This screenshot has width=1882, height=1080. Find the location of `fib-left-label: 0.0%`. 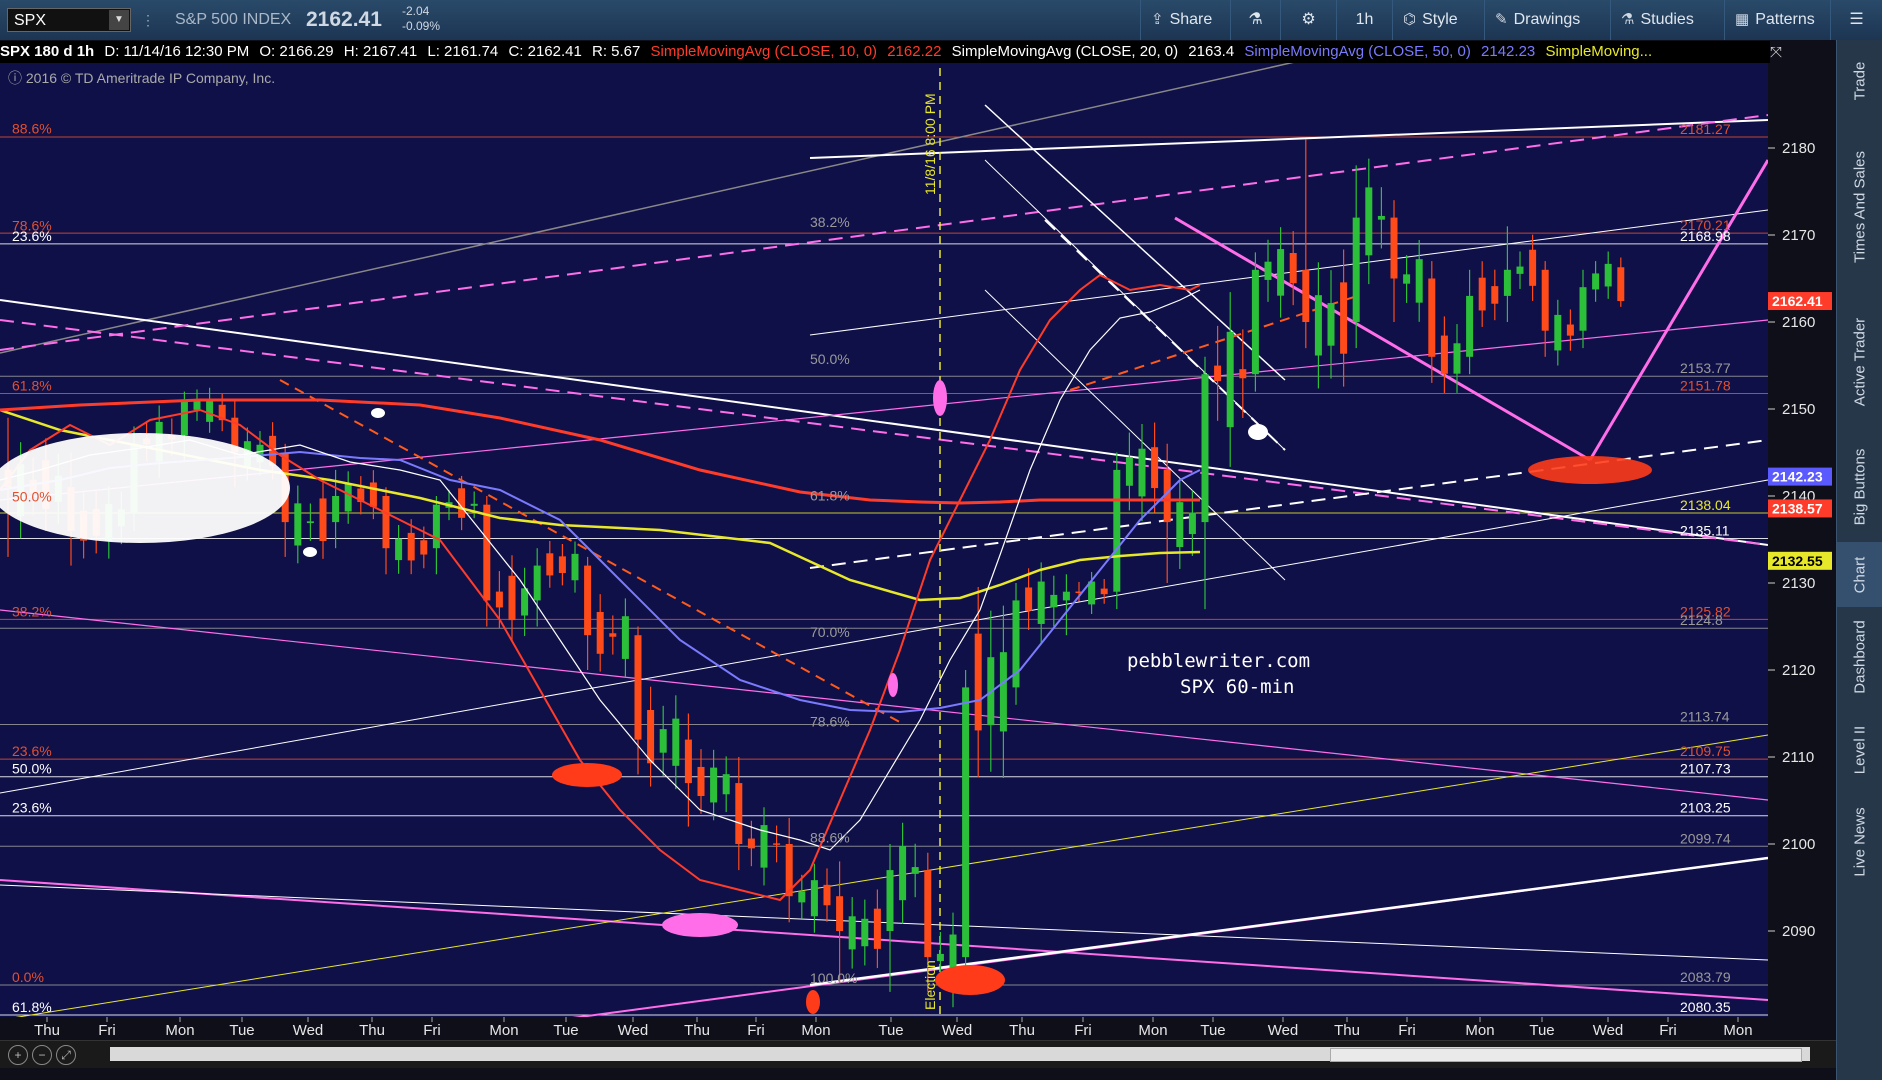

fib-left-label: 0.0% is located at coordinates (28, 977).